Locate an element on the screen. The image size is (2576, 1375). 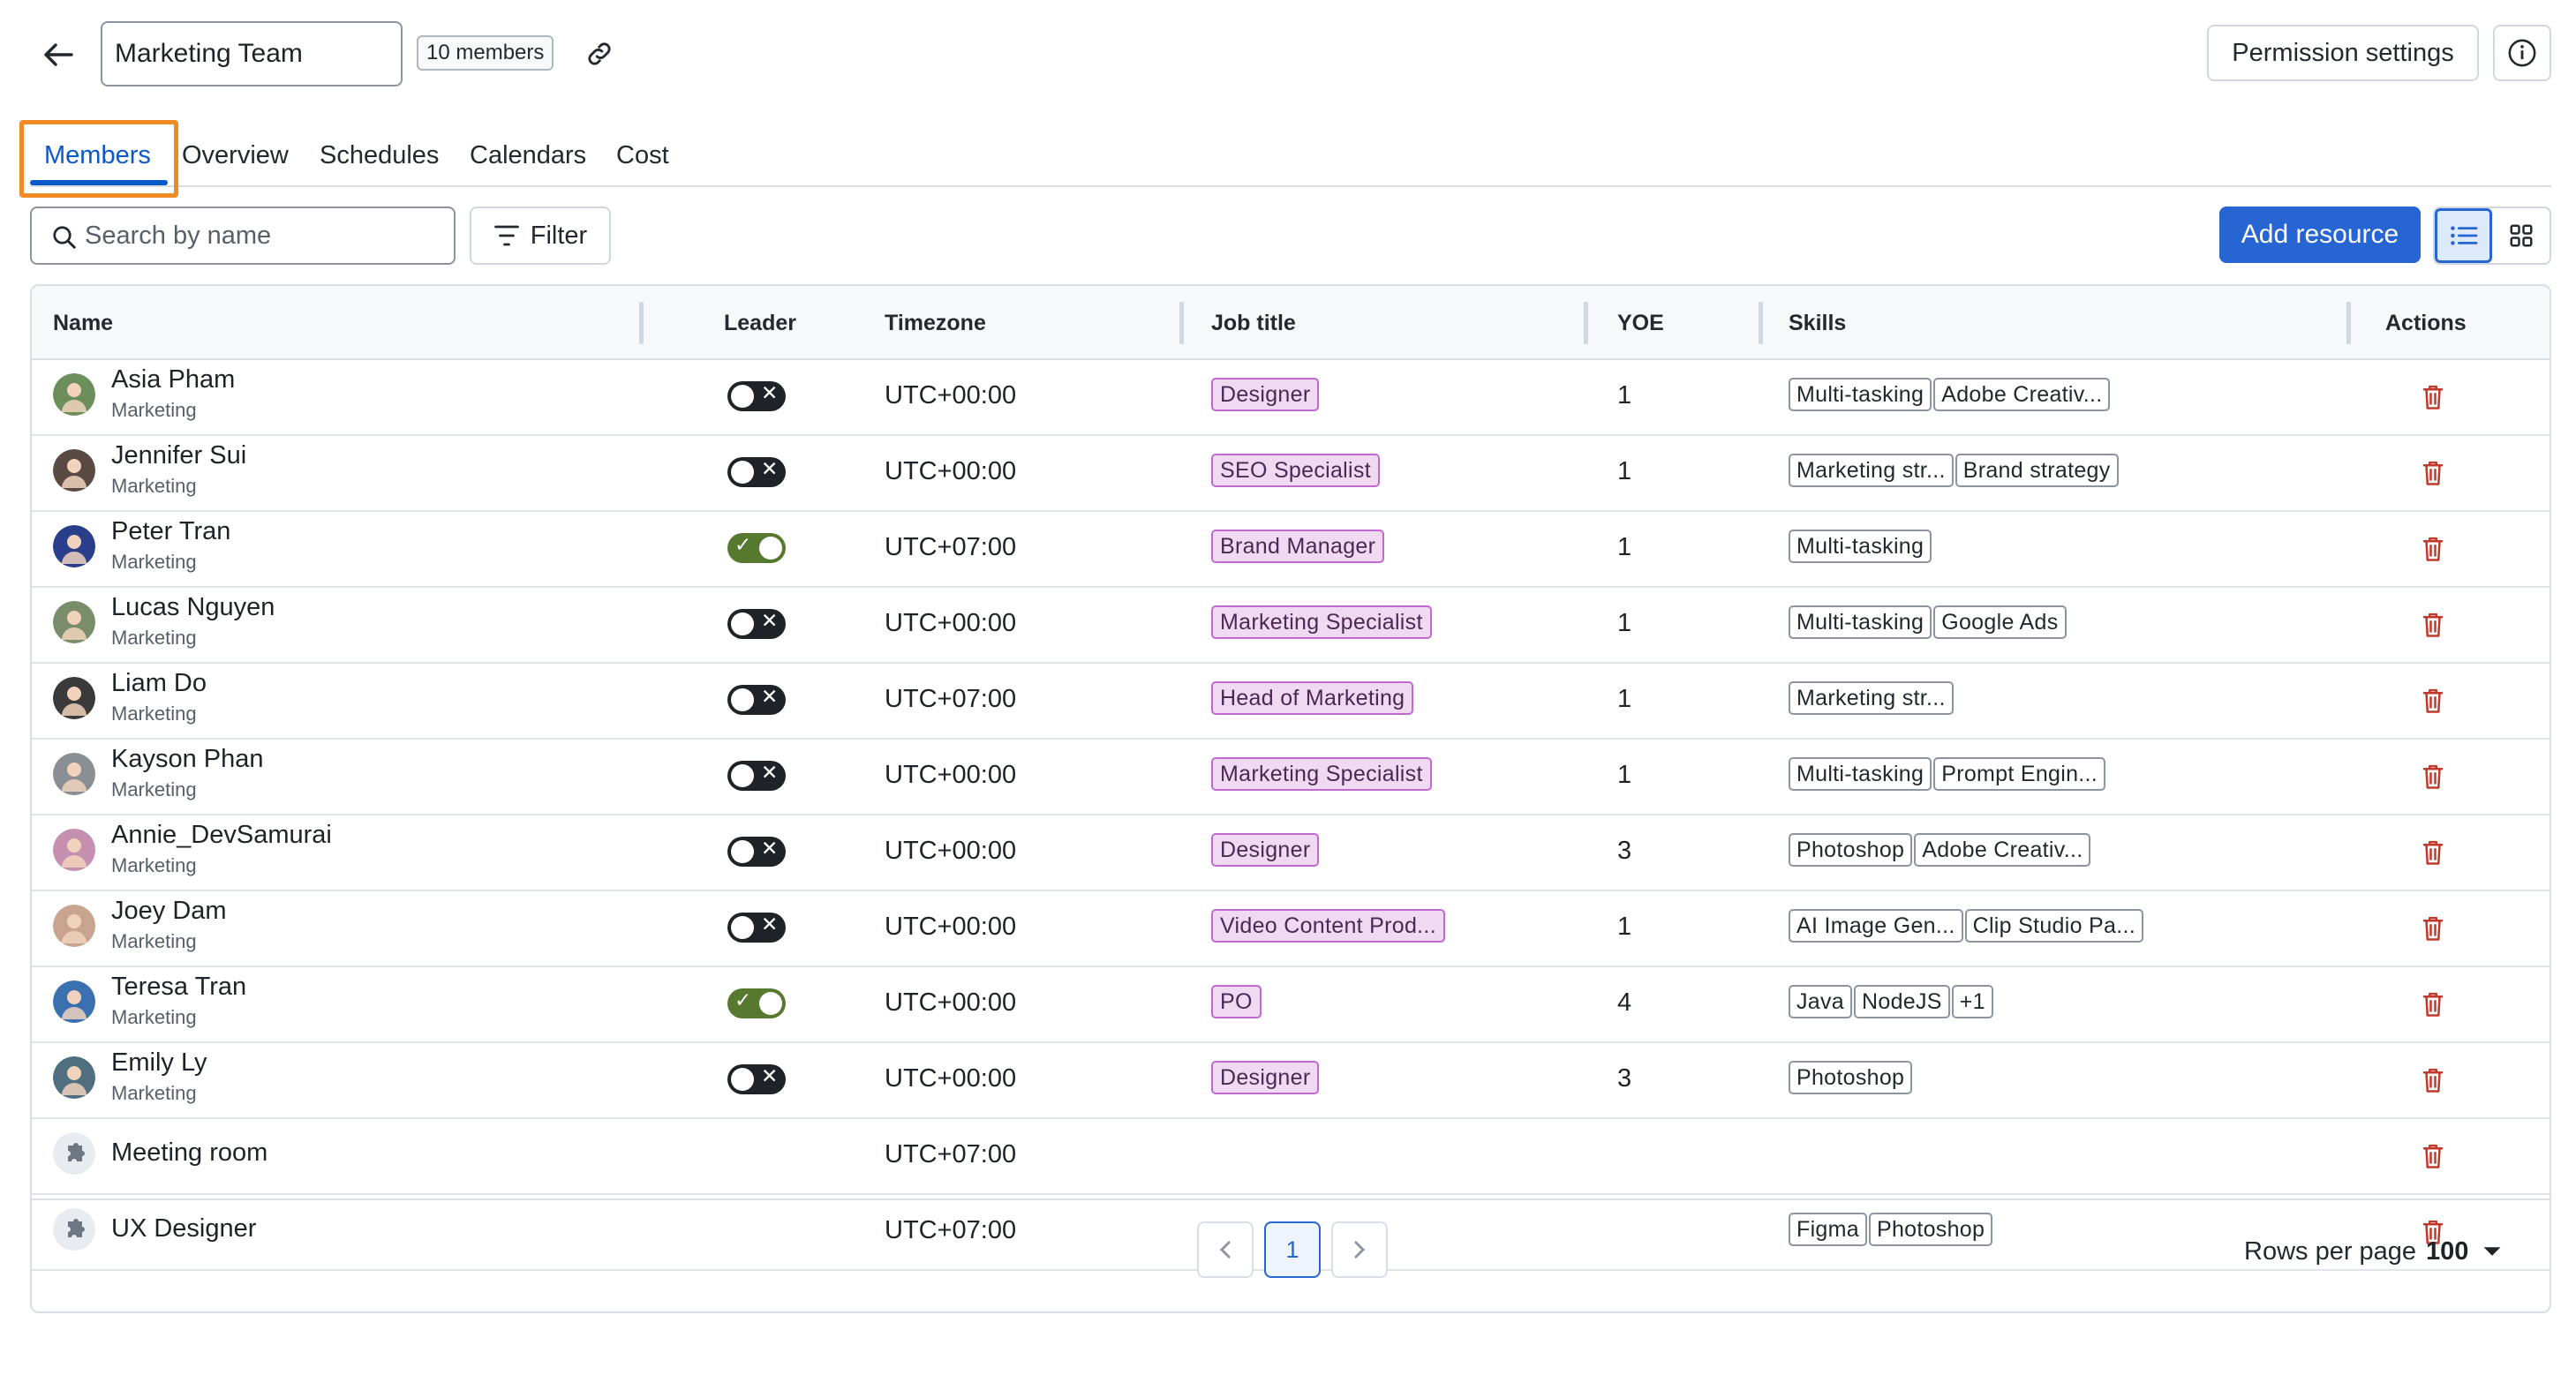
info-icon is located at coordinates (2522, 53).